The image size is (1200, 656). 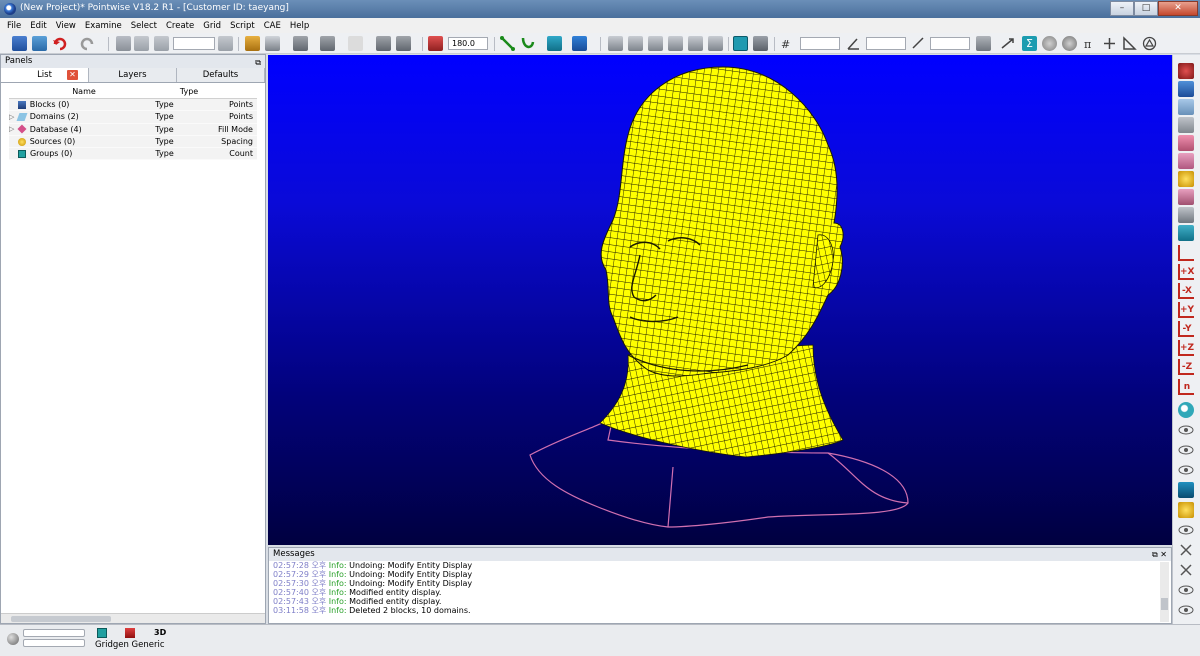 What do you see at coordinates (383, 43) in the screenshot?
I see `grid-icon` at bounding box center [383, 43].